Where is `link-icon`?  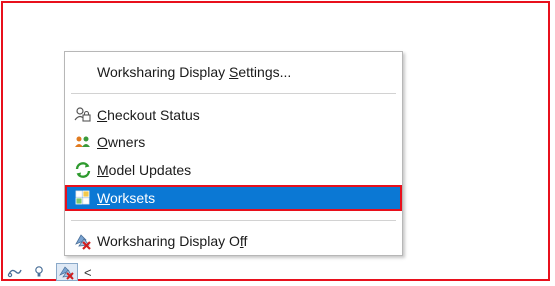
link-icon is located at coordinates (15, 272).